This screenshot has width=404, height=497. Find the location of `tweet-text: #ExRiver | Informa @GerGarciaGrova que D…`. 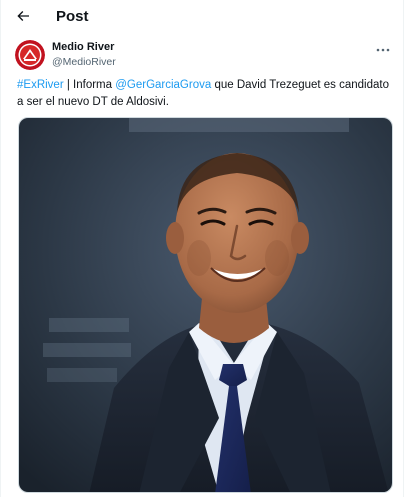

tweet-text: #ExRiver | Informa @GerGarciaGrova que D… is located at coordinates (207, 94).